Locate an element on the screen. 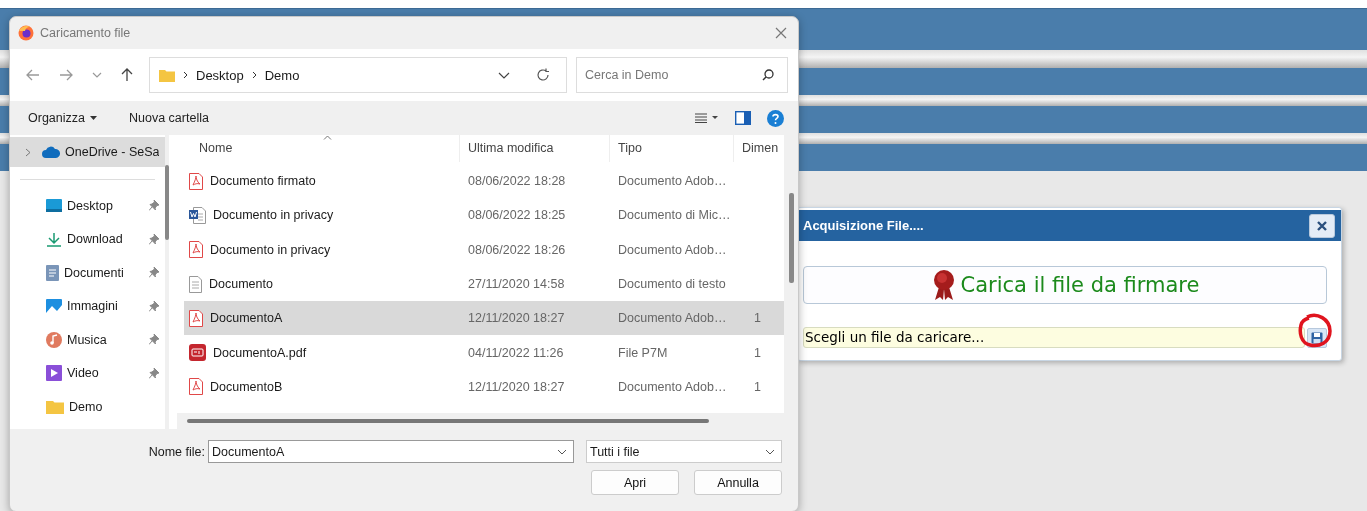  search-icon is located at coordinates (768, 75).